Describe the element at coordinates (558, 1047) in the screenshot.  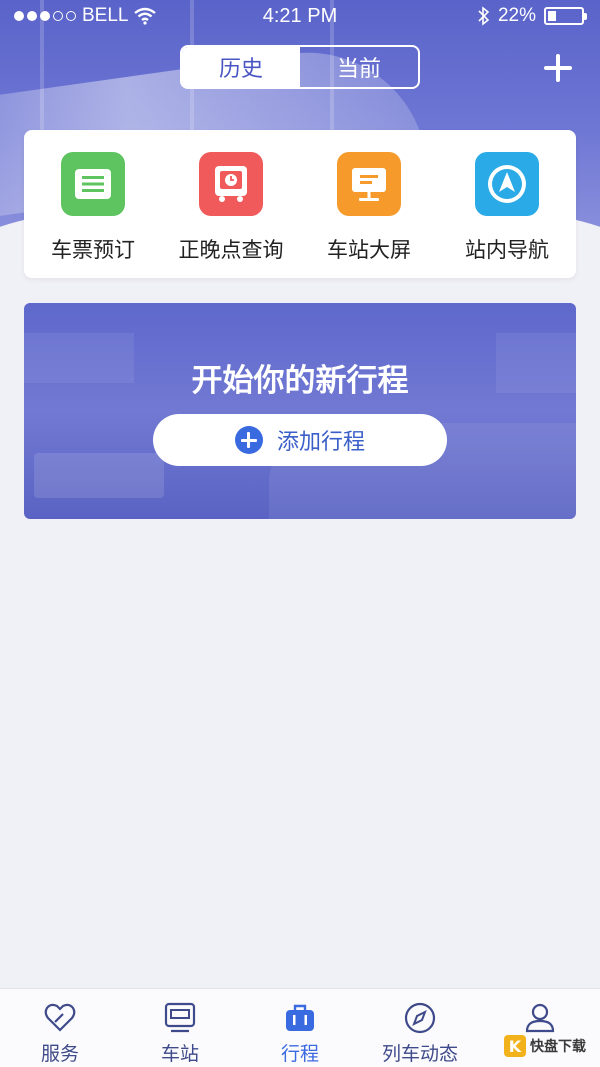
I see `watermark-text: 快盘下载` at that location.